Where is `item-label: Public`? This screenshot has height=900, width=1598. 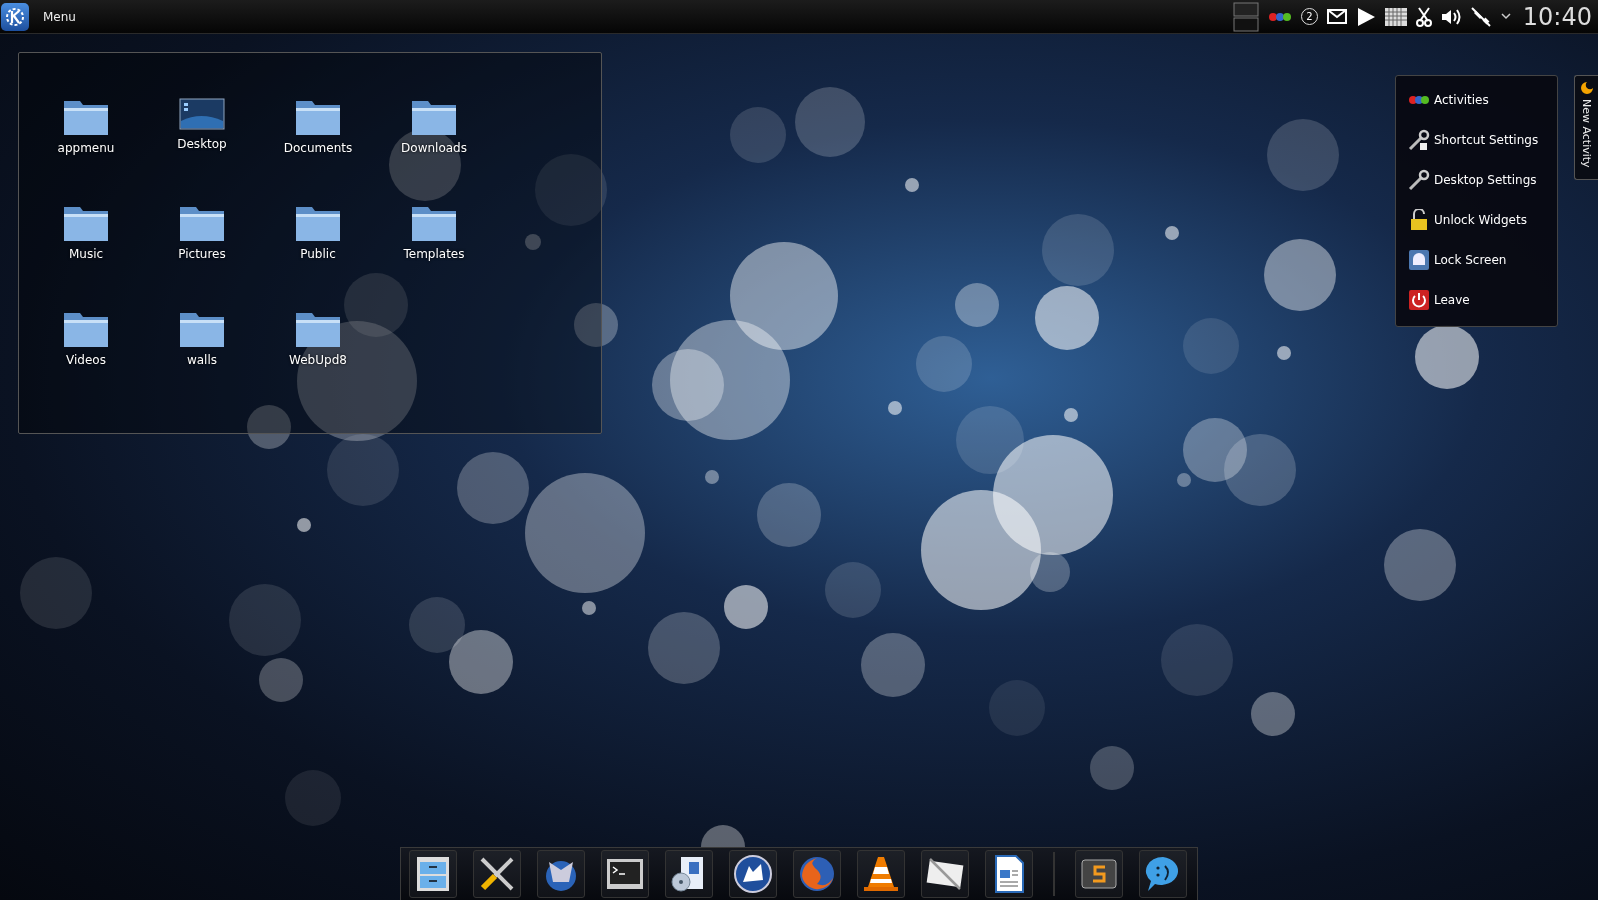 item-label: Public is located at coordinates (318, 254).